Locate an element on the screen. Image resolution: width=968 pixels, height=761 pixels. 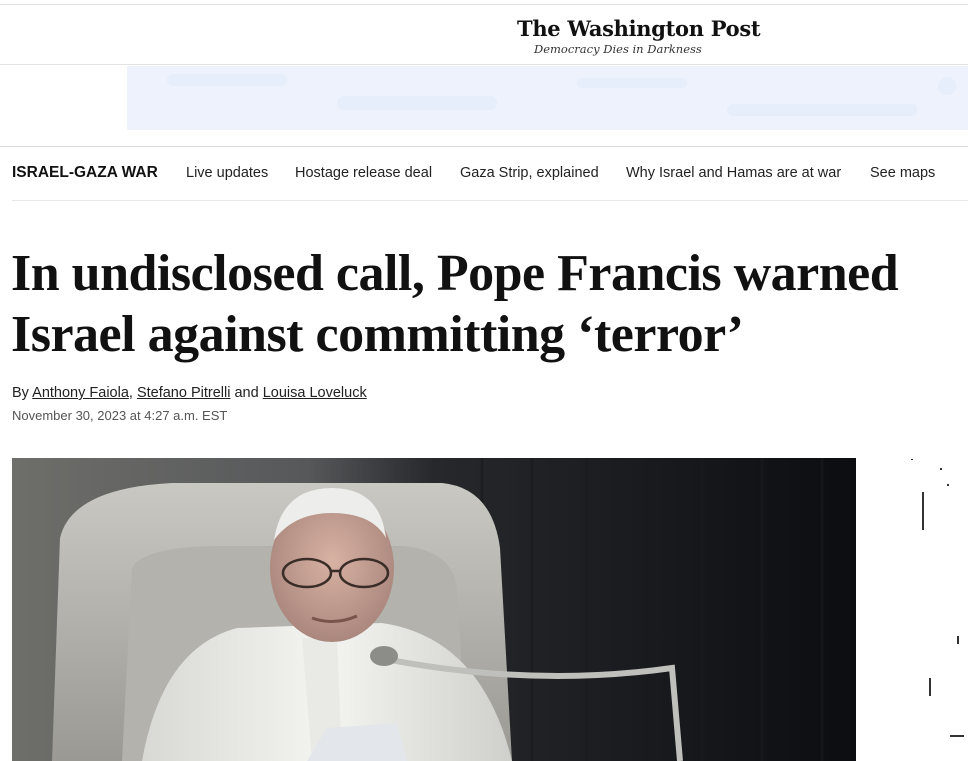
subnav-link-hostage-deal: Hostage release deal is located at coordinates (363, 173).